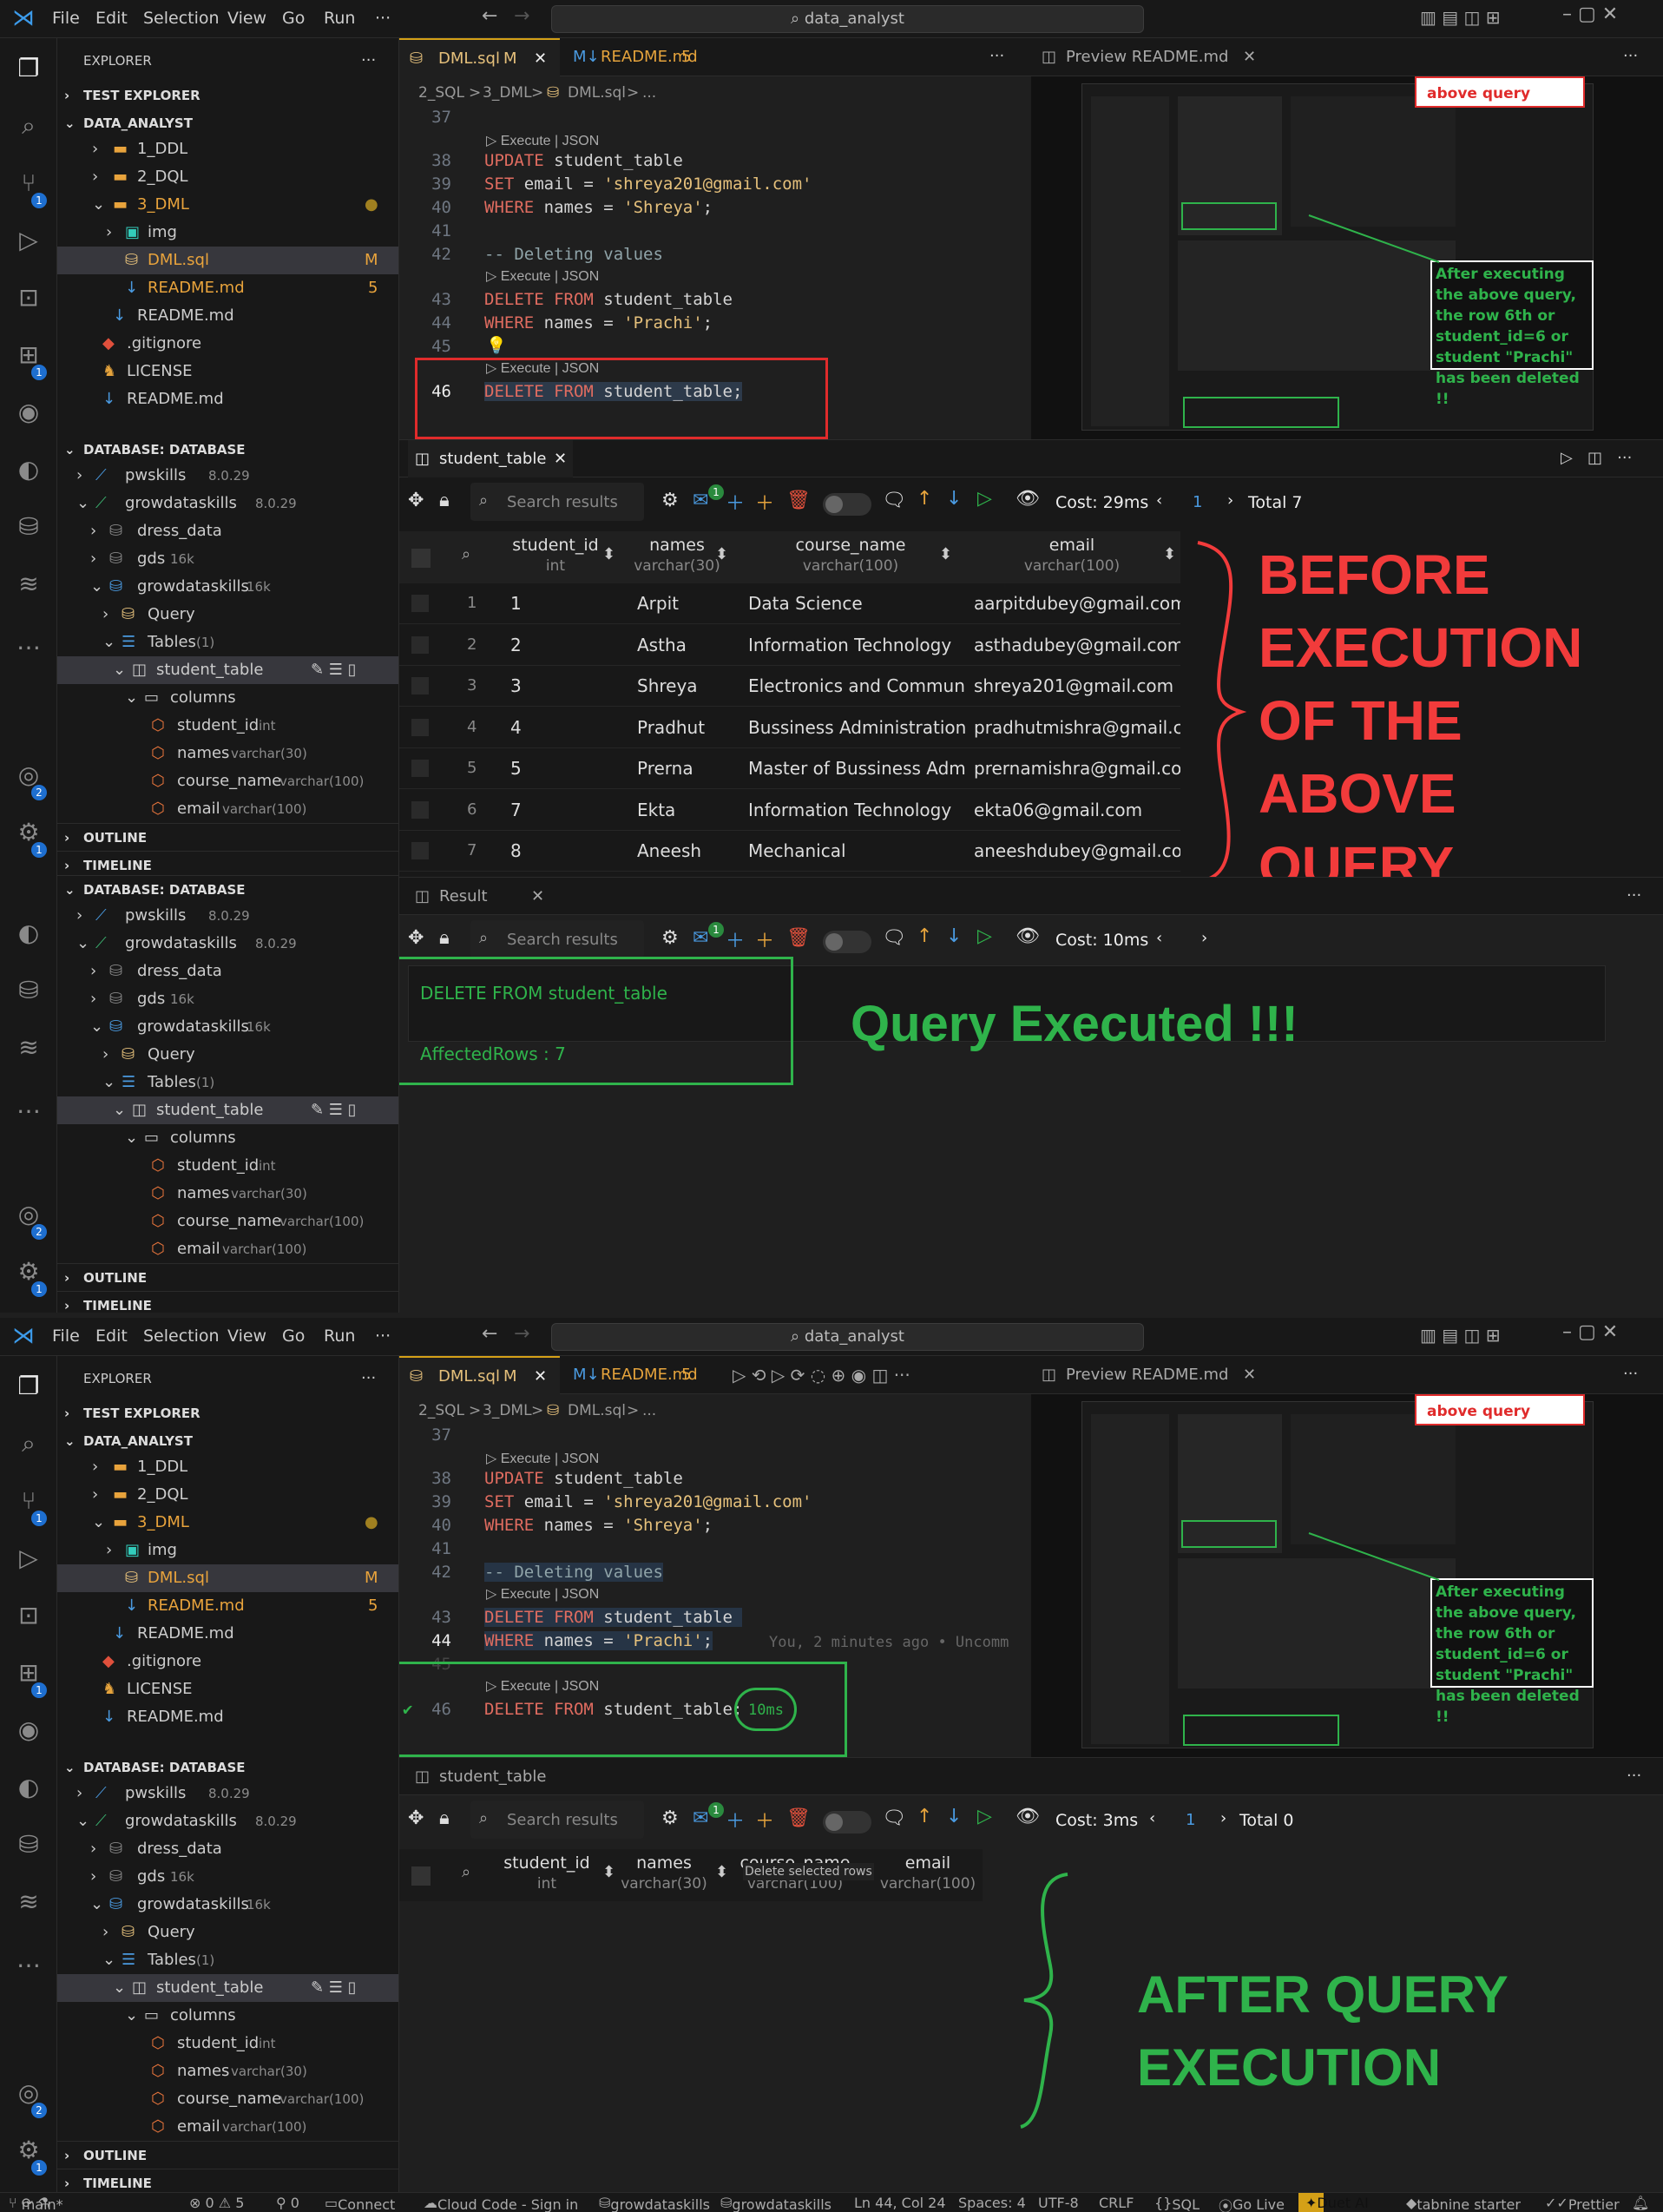  What do you see at coordinates (228, 1932) in the screenshot?
I see `db-query: › ⛁ Query` at bounding box center [228, 1932].